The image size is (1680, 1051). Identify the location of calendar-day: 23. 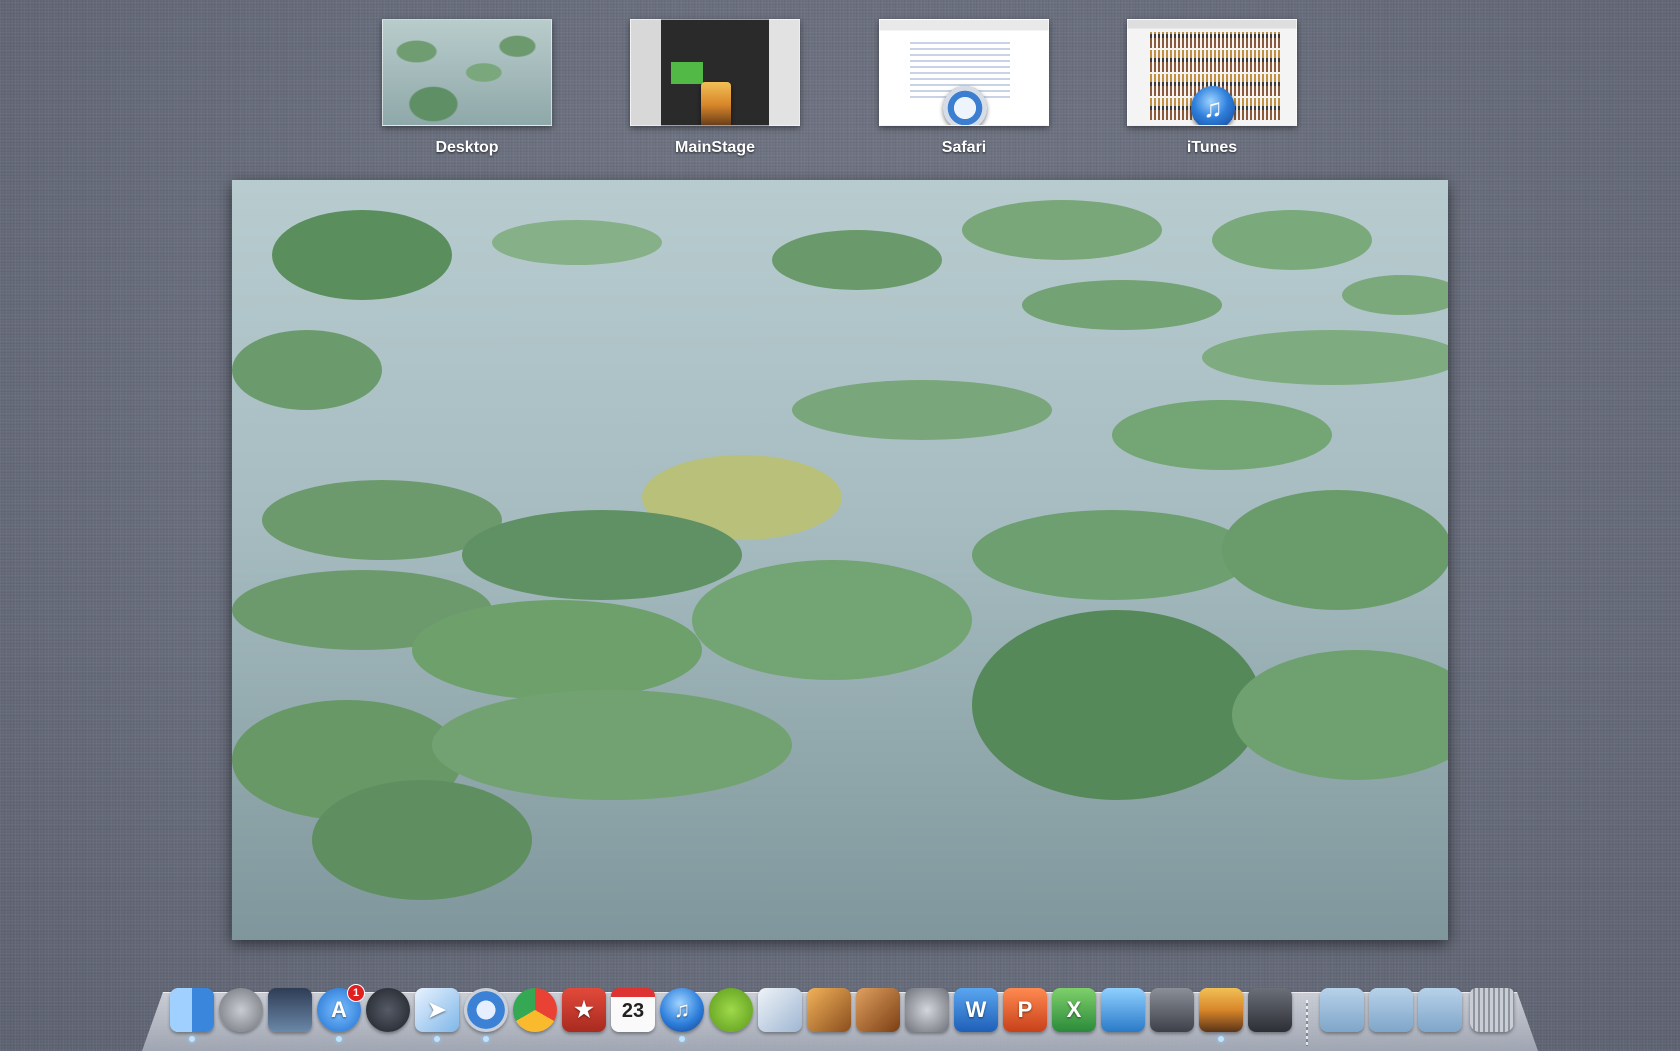
(633, 1011).